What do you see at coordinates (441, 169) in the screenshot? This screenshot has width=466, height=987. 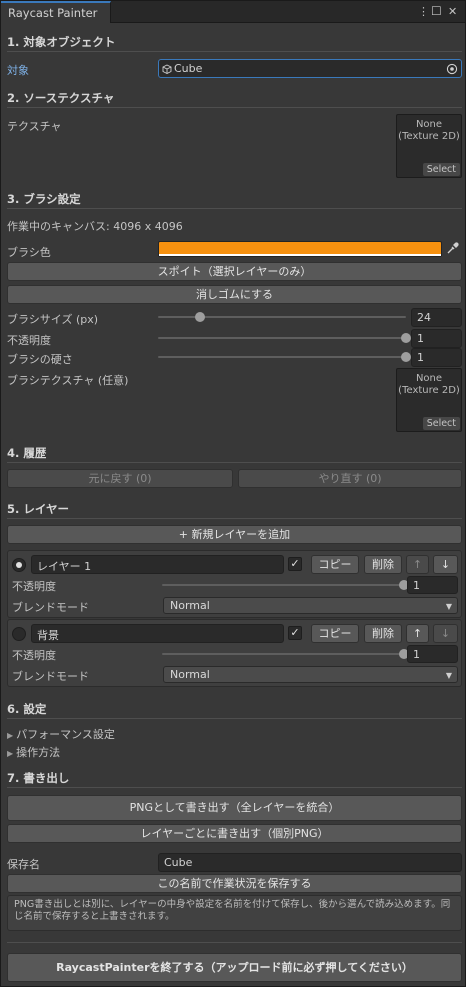 I see `texture-select-button: Select` at bounding box center [441, 169].